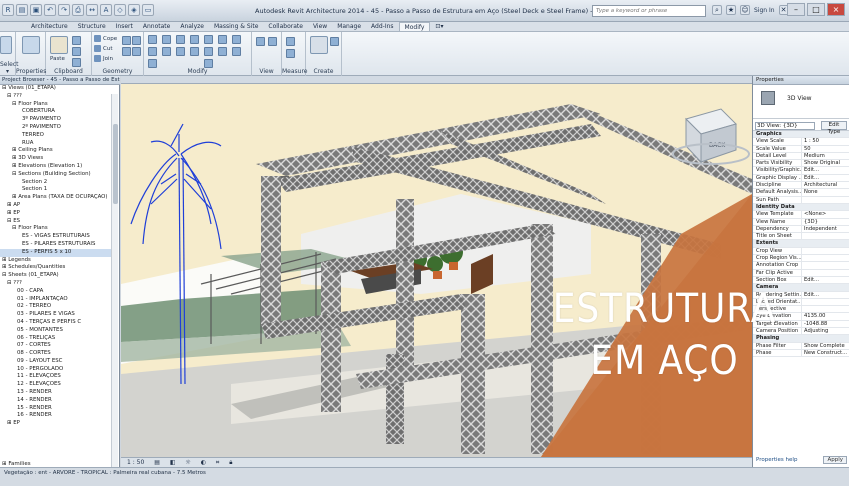  I want to click on tree-node: ES - PERFIS 5 x 10, so click(59, 252).